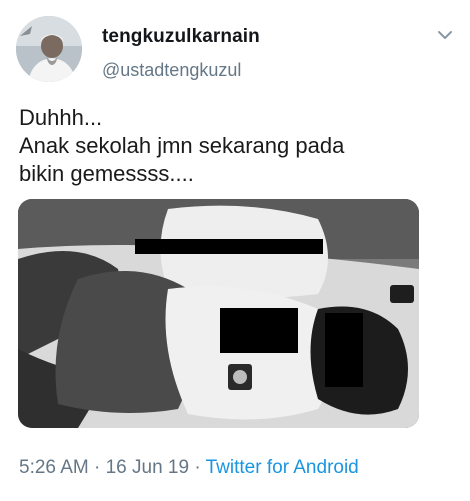  Describe the element at coordinates (171, 70) in the screenshot. I see `user-handle: @ustadtengkuzul` at that location.